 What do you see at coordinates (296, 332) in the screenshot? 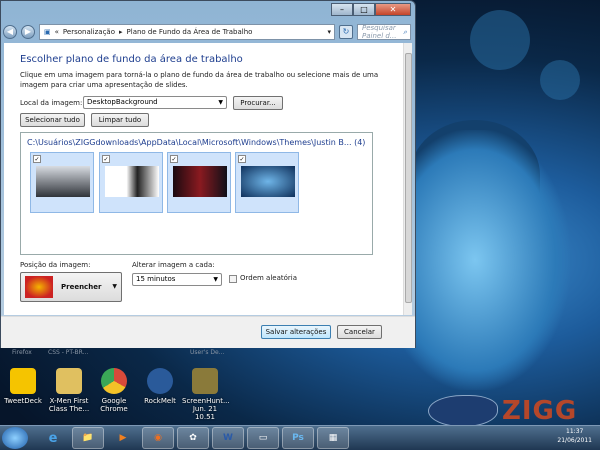
I see `save-button: Salvar alterações` at bounding box center [296, 332].